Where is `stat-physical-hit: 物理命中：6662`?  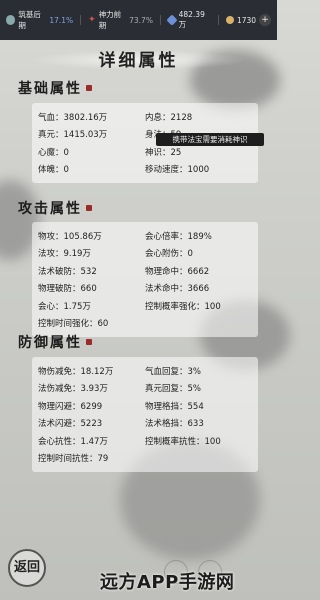
stat-physical-hit: 物理命中：6662 is located at coordinates (177, 271).